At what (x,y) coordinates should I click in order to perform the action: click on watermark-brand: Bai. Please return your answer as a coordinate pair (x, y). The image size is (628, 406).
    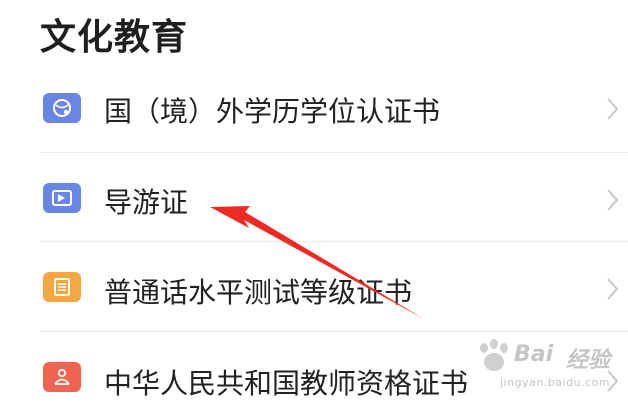
    Looking at the image, I should click on (534, 354).